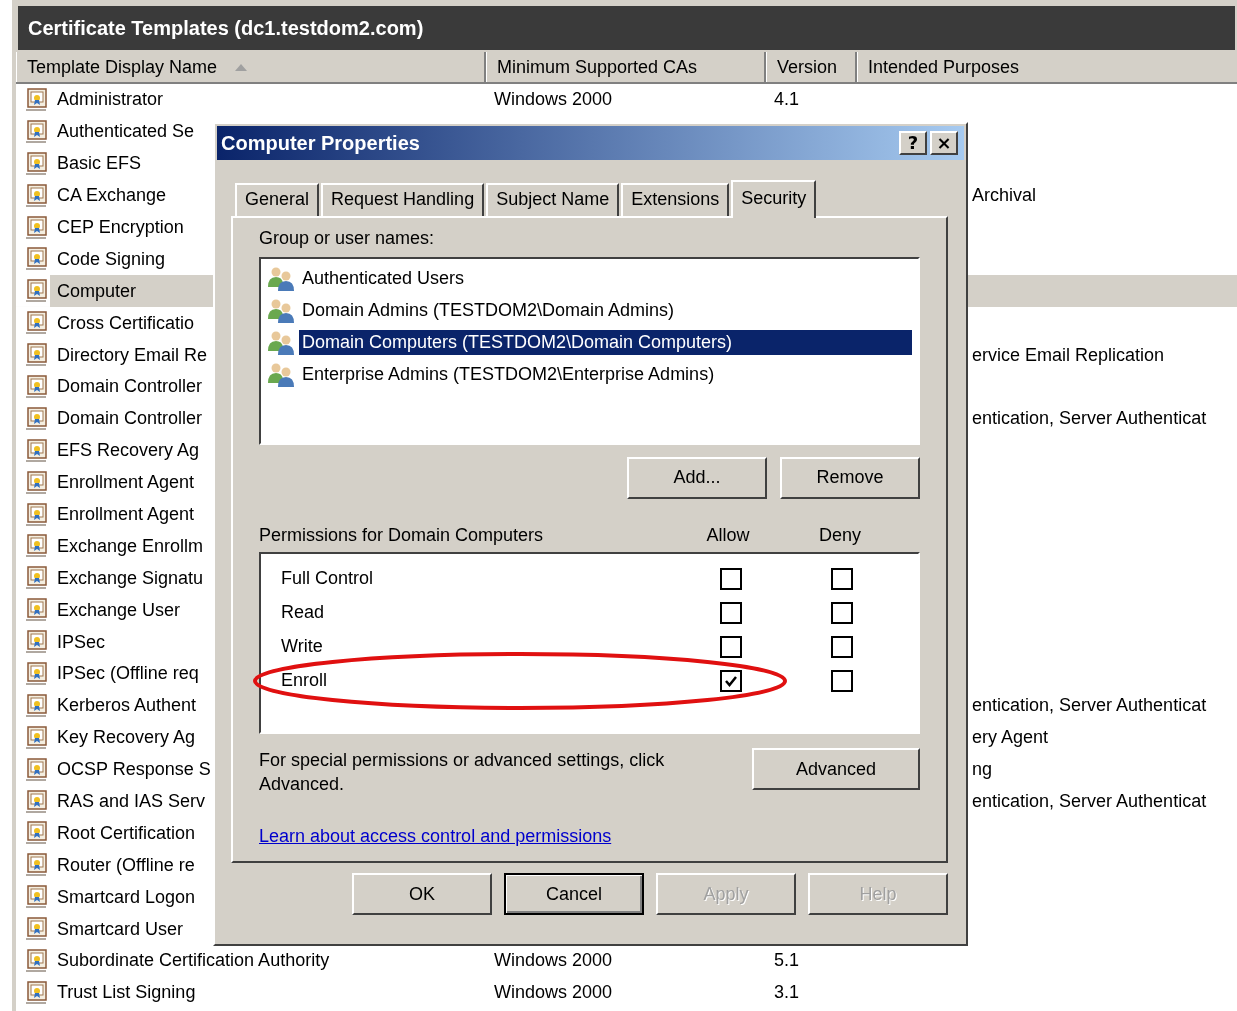 This screenshot has height=1011, width=1237. I want to click on table-cell-text: ery Agent, so click(1010, 738).